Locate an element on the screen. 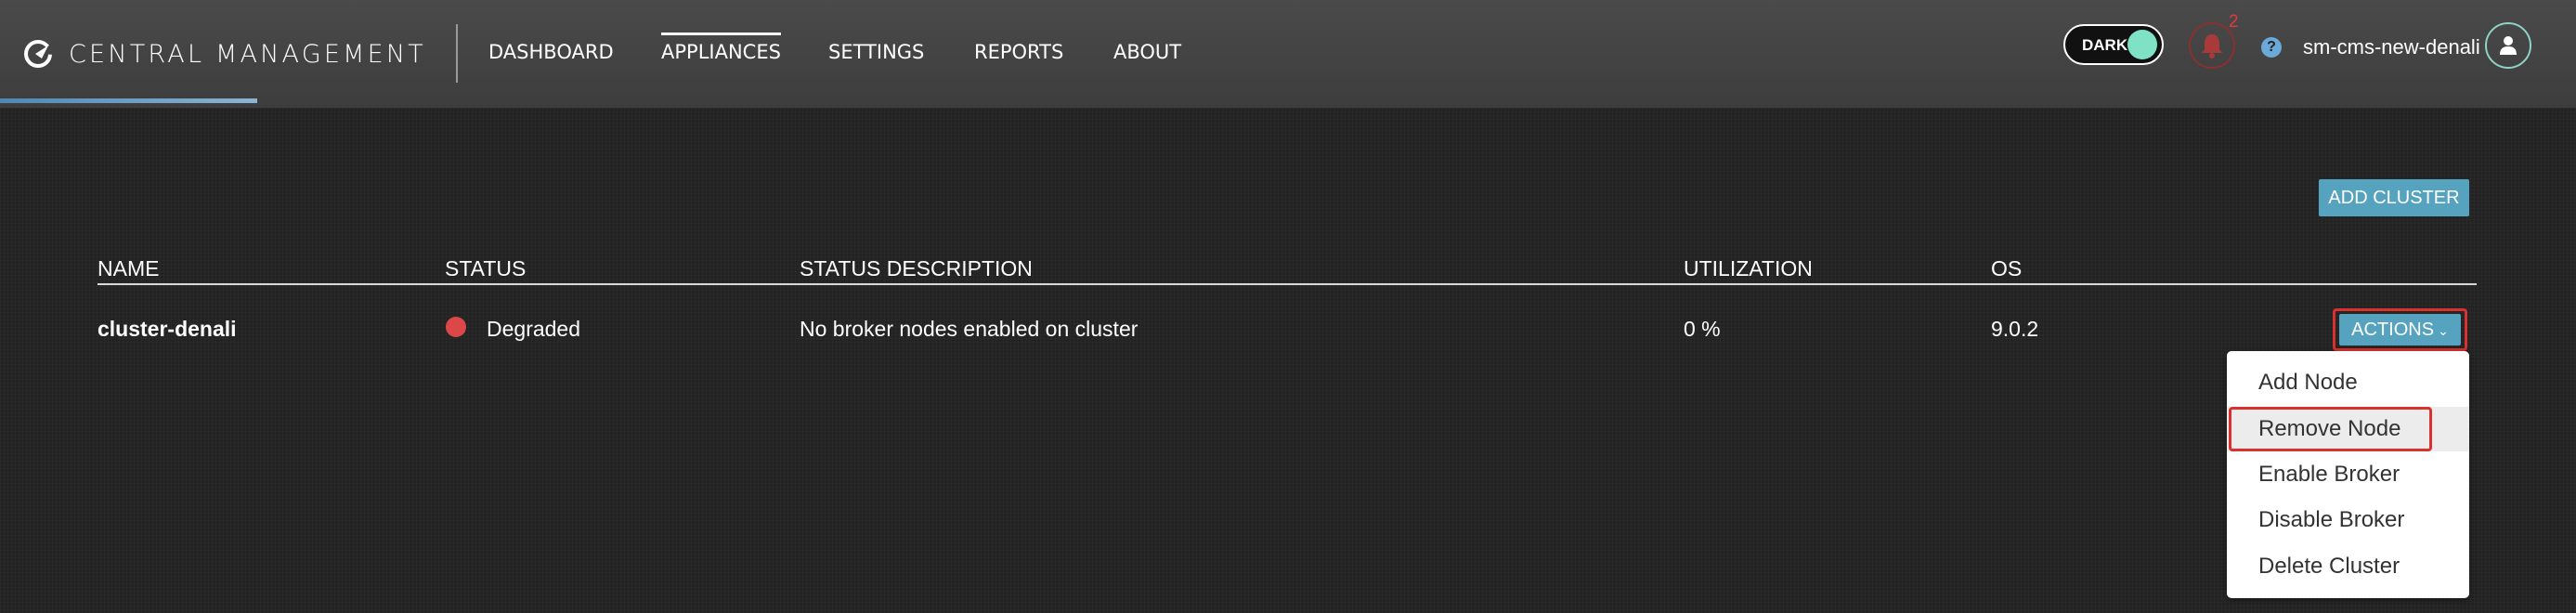 Image resolution: width=2576 pixels, height=613 pixels. column-header-os: OS is located at coordinates (2006, 269).